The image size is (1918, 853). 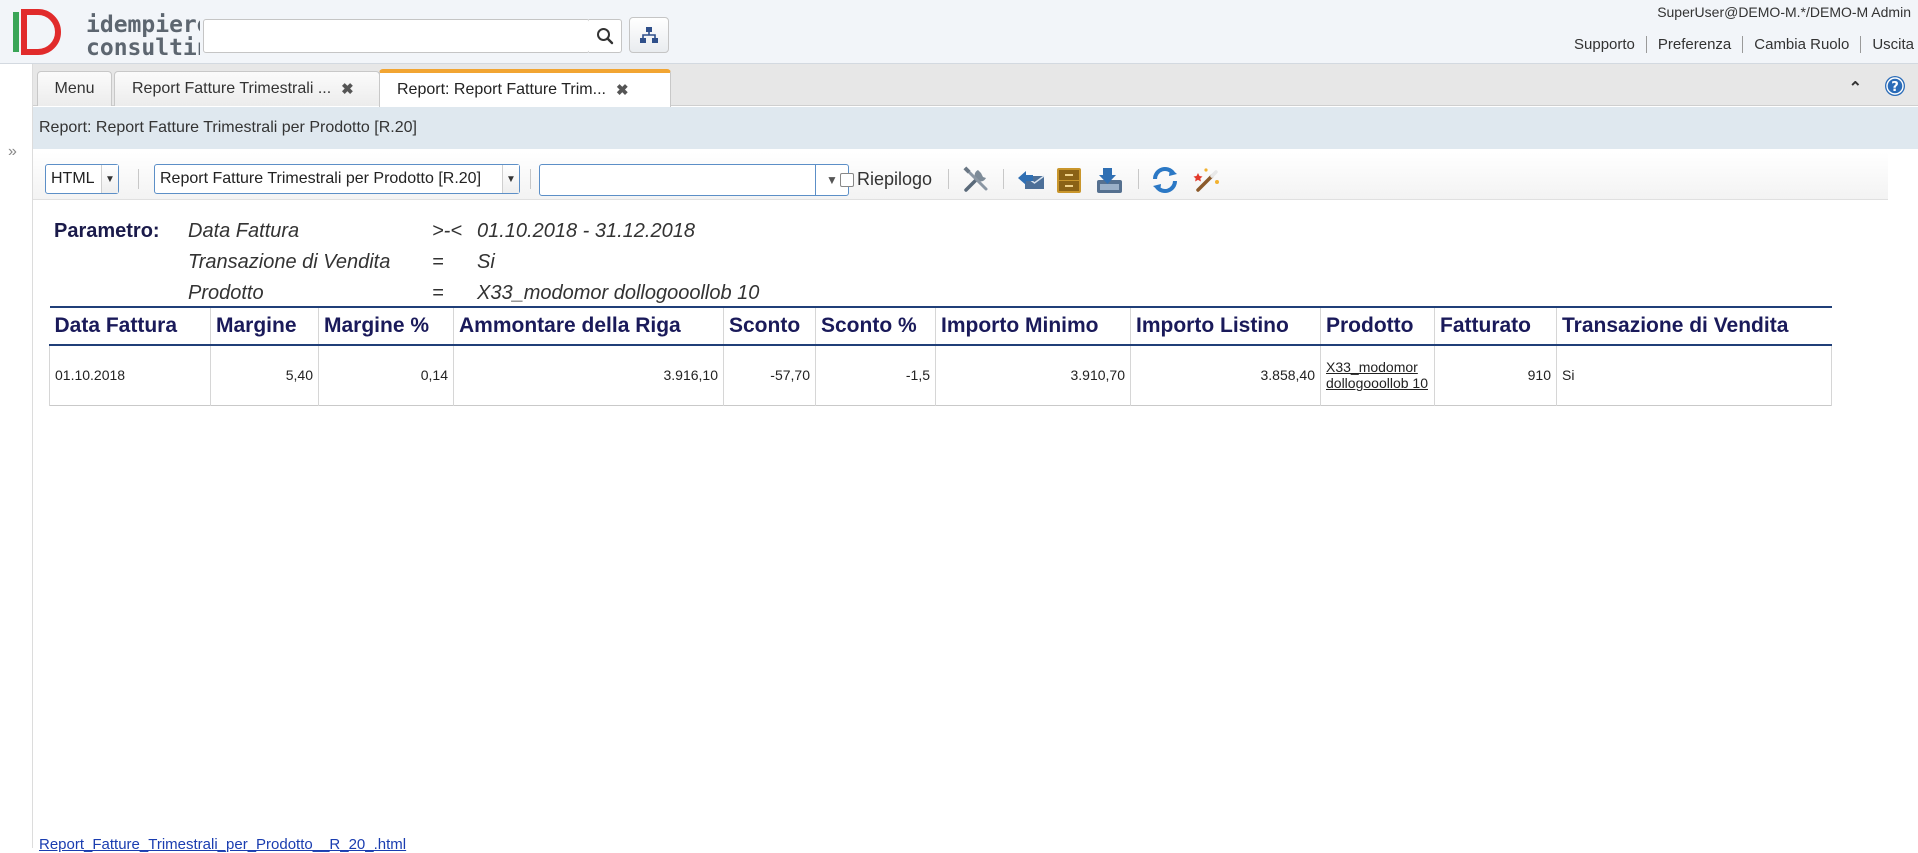 I want to click on parameter-heading: Parametro:, so click(x=107, y=231).